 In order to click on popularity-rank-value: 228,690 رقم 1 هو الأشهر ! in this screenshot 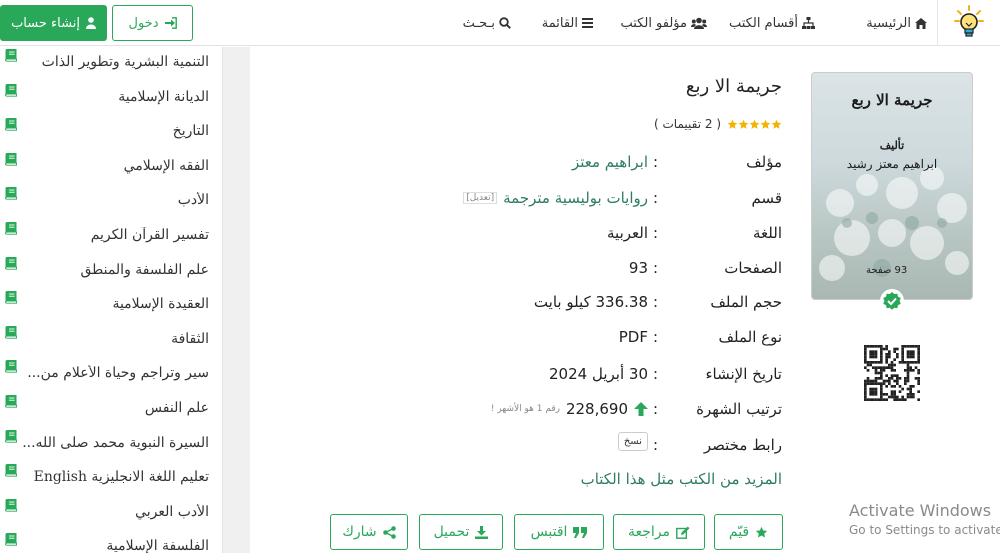, I will do `click(569, 409)`.